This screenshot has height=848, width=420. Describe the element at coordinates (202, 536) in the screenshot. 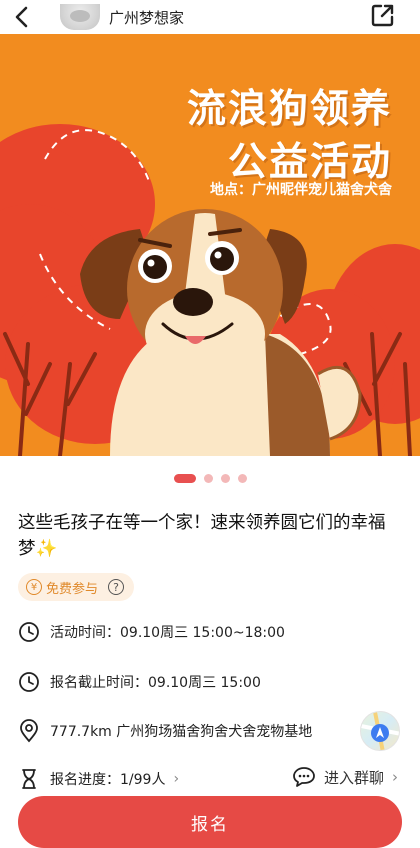

I see `event-title: 这些毛孩子在等一个家！速来领养圆它们的幸福梦✨` at that location.